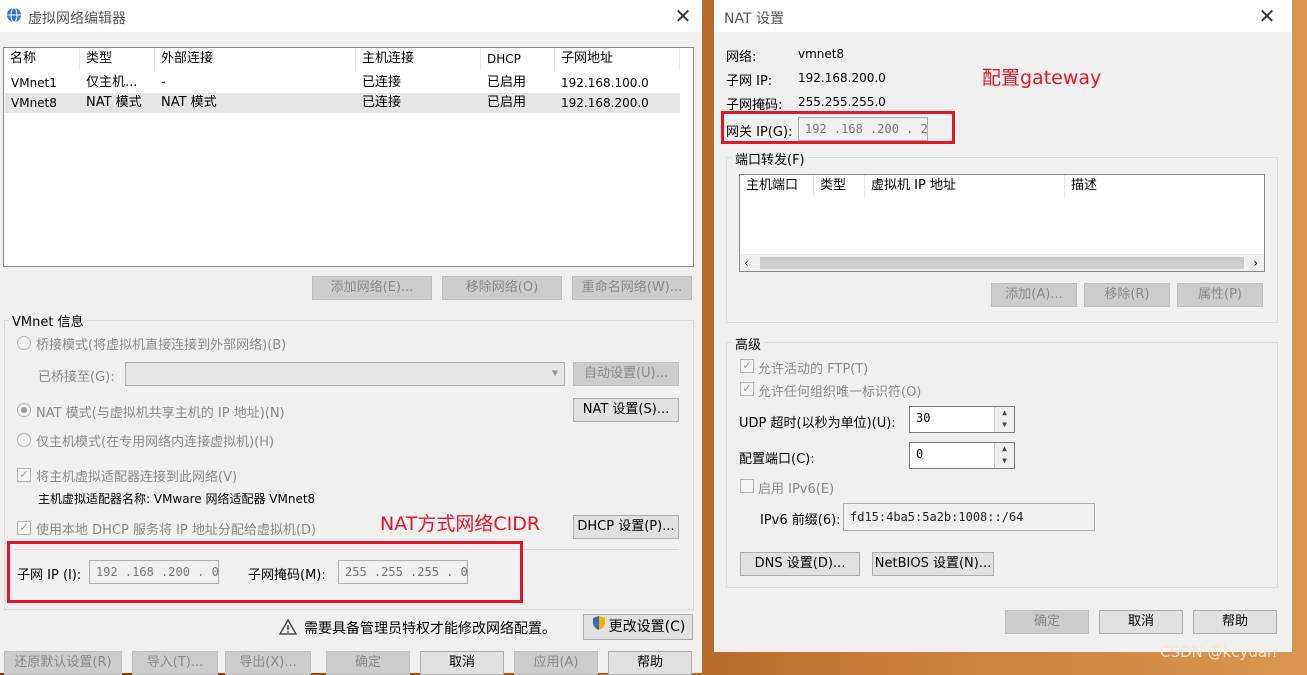 This screenshot has width=1307, height=675. What do you see at coordinates (965, 186) in the screenshot?
I see `column-header-vm-ip: 虚拟机 IP 地址` at bounding box center [965, 186].